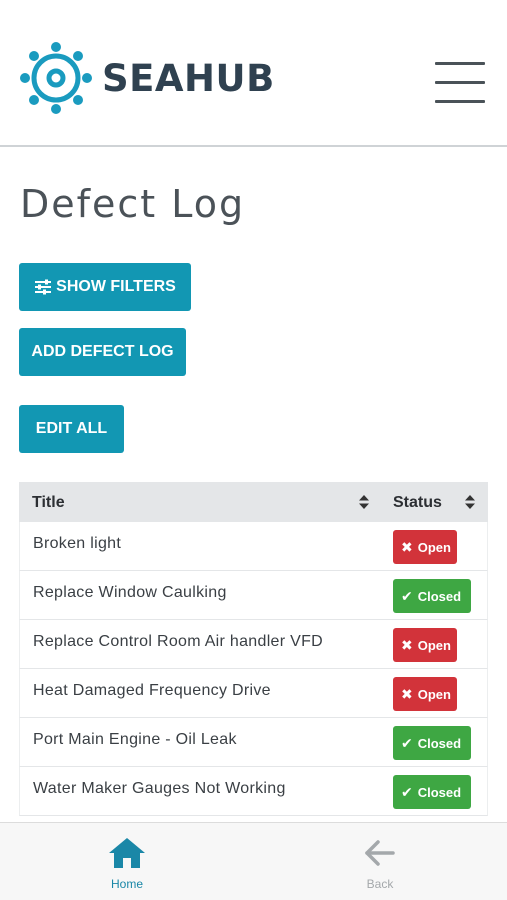 This screenshot has width=507, height=900. Describe the element at coordinates (127, 853) in the screenshot. I see `home-icon` at that location.